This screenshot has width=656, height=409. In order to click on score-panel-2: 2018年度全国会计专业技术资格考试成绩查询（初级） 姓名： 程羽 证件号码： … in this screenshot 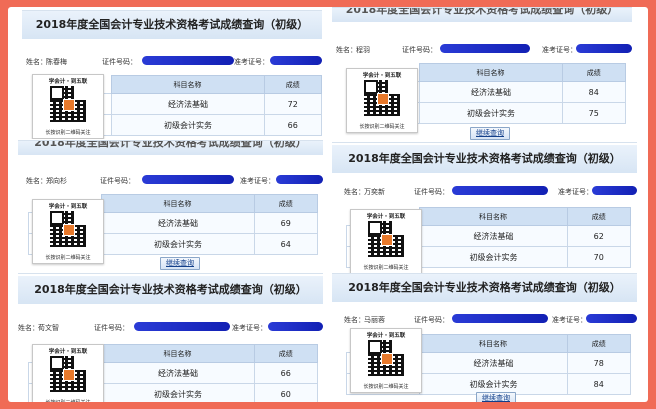, I will do `click(482, 74)`.